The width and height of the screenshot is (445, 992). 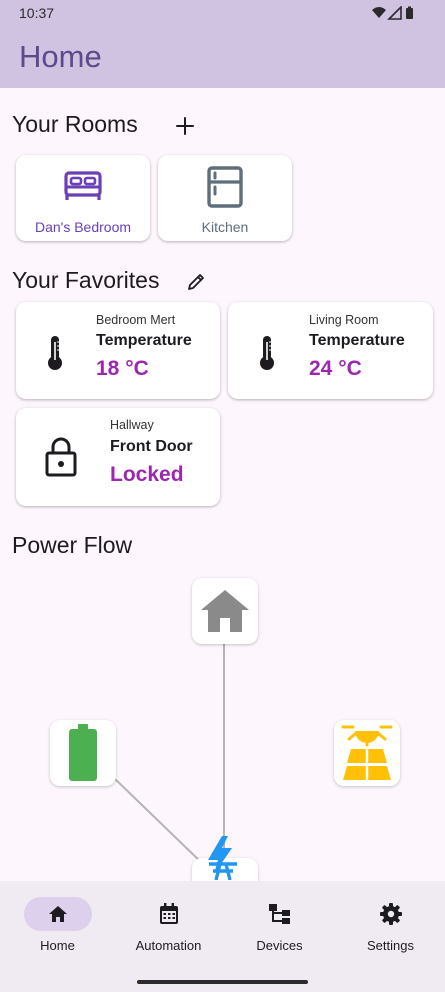 What do you see at coordinates (147, 474) in the screenshot?
I see `favorite-value: Locked` at bounding box center [147, 474].